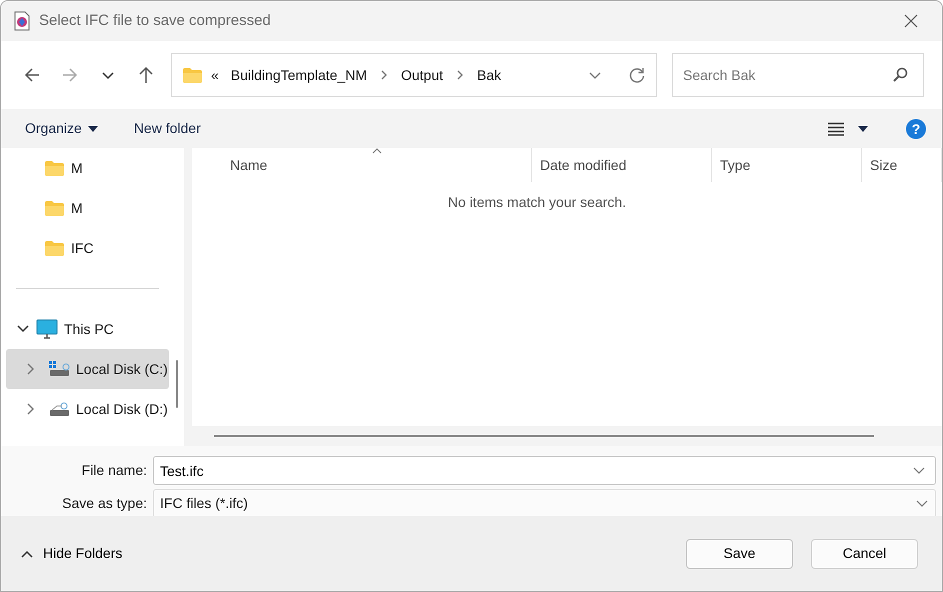 The width and height of the screenshot is (943, 592). What do you see at coordinates (167, 128) in the screenshot?
I see `new-folder-button: New folder` at bounding box center [167, 128].